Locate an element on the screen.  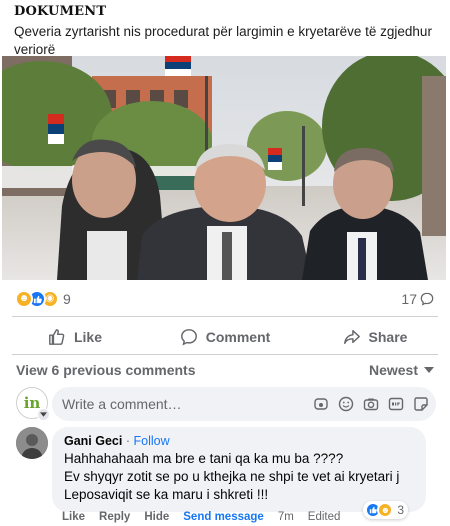
sticker-icon is located at coordinates (421, 404).